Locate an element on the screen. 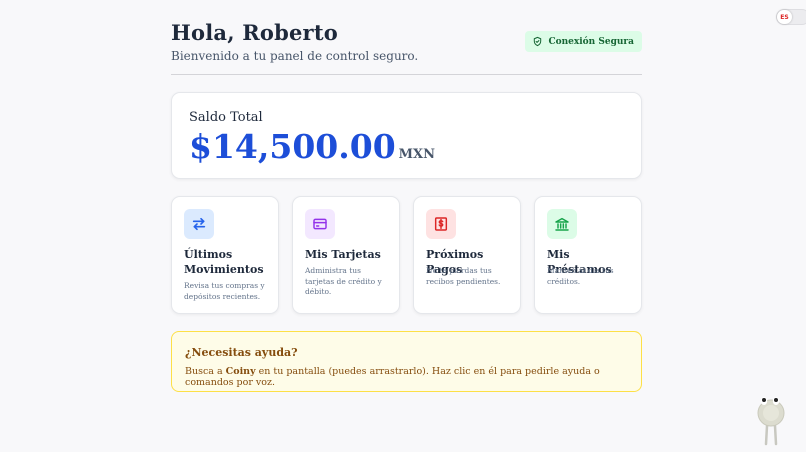 The width and height of the screenshot is (806, 452). card-title: Mis Tarjetas is located at coordinates (343, 254).